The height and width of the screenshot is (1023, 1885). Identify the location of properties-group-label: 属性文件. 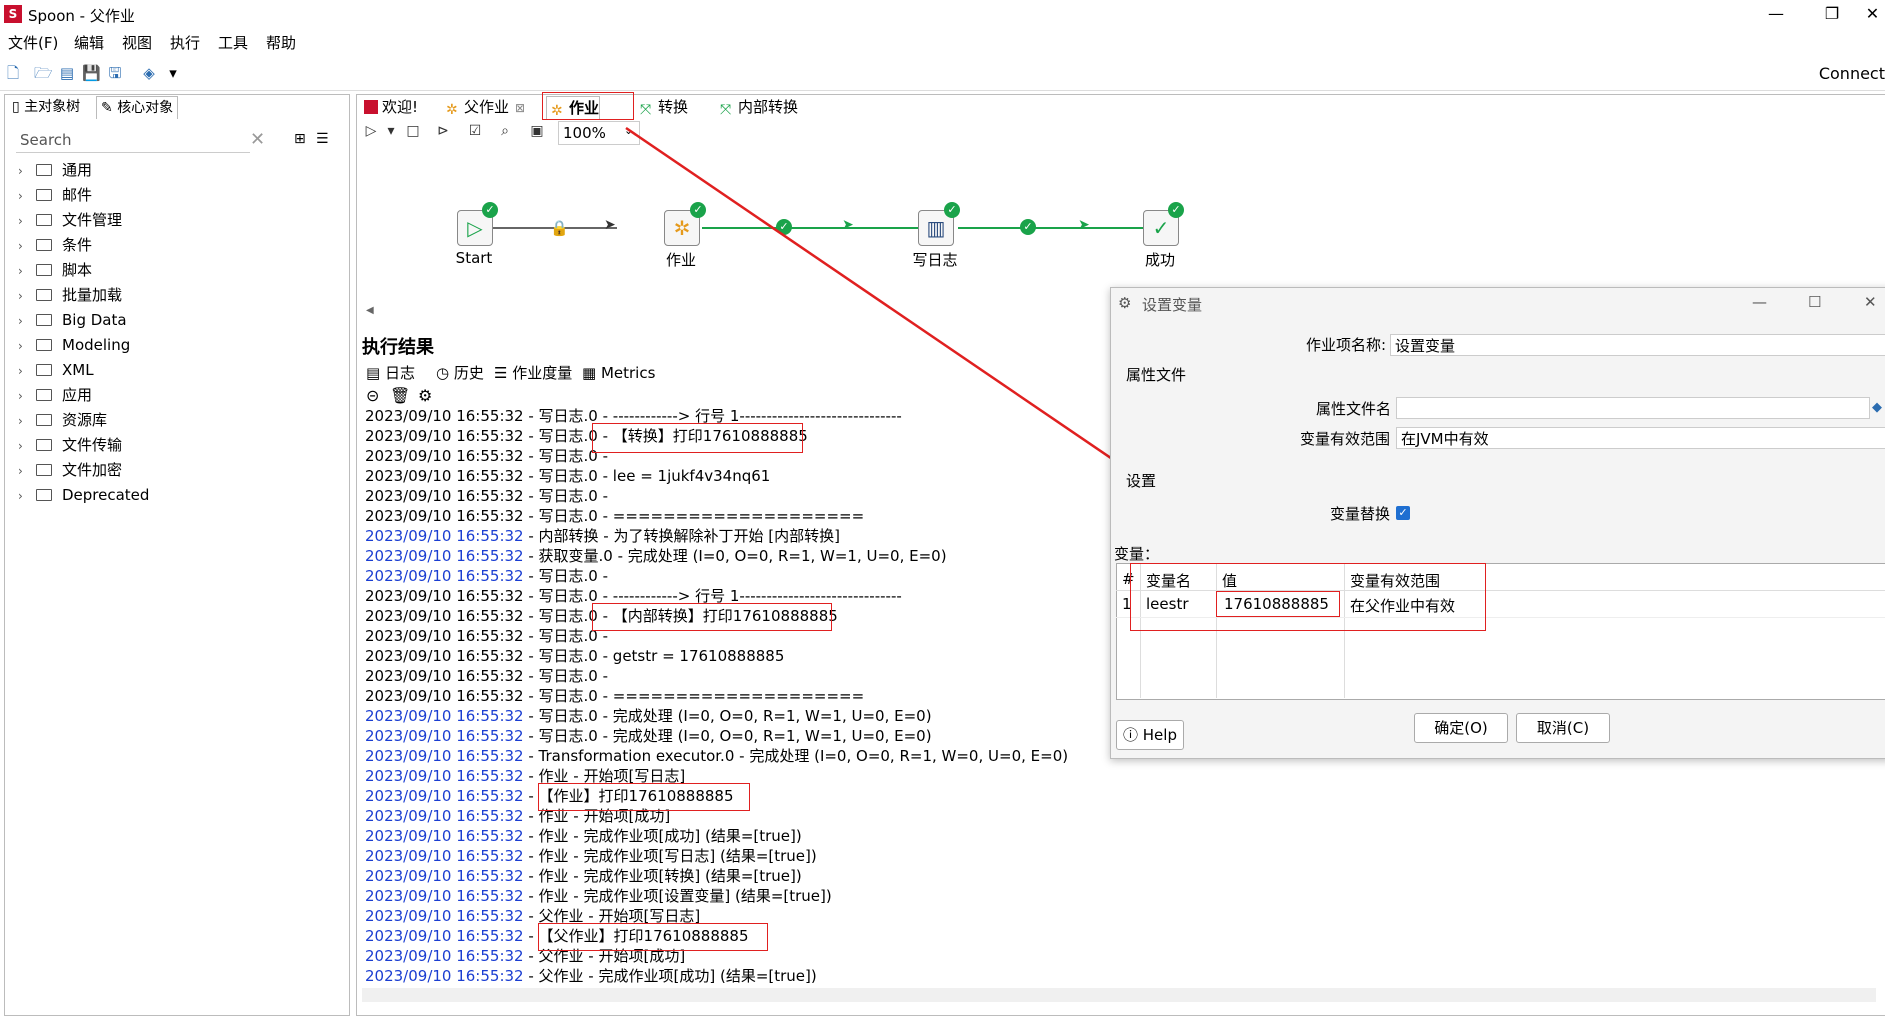
(1156, 375).